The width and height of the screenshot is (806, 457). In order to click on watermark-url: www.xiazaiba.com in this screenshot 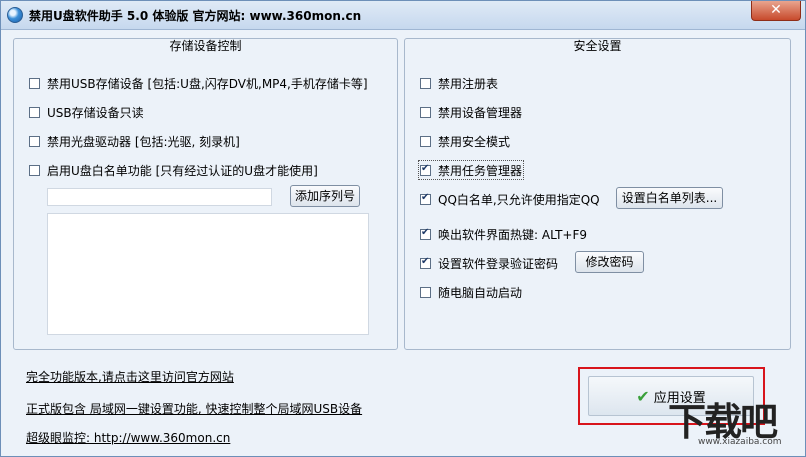, I will do `click(740, 442)`.